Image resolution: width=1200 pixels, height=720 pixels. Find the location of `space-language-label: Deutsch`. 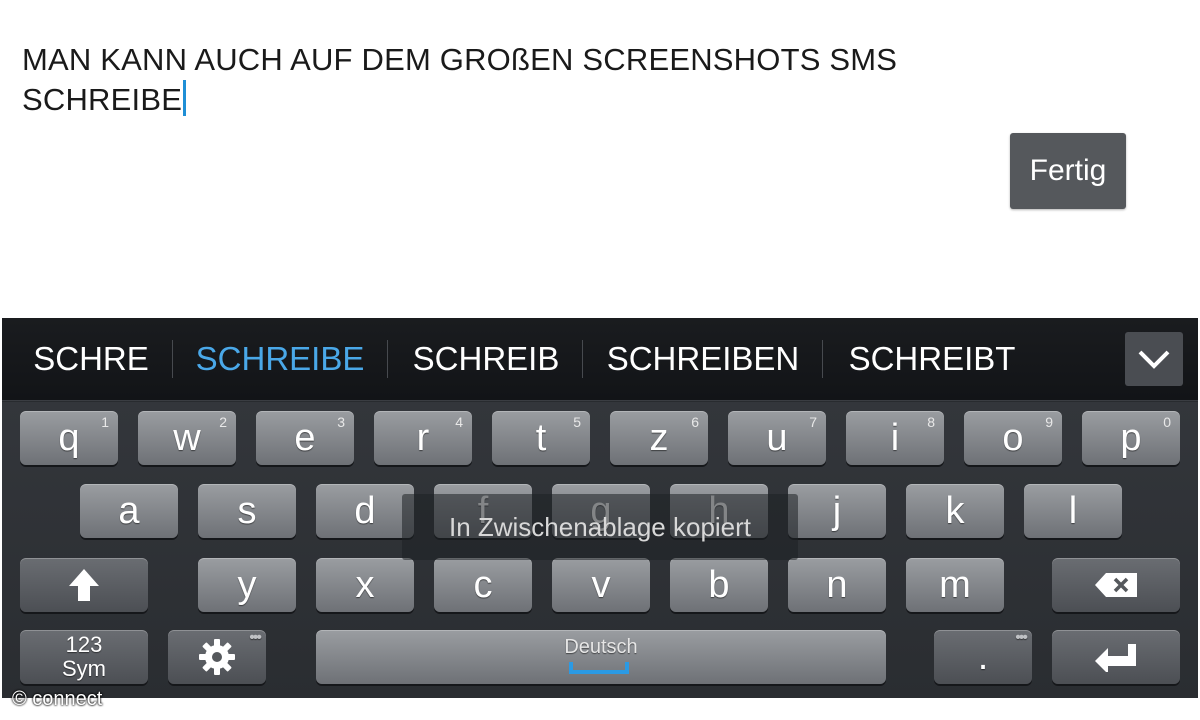

space-language-label: Deutsch is located at coordinates (601, 647).